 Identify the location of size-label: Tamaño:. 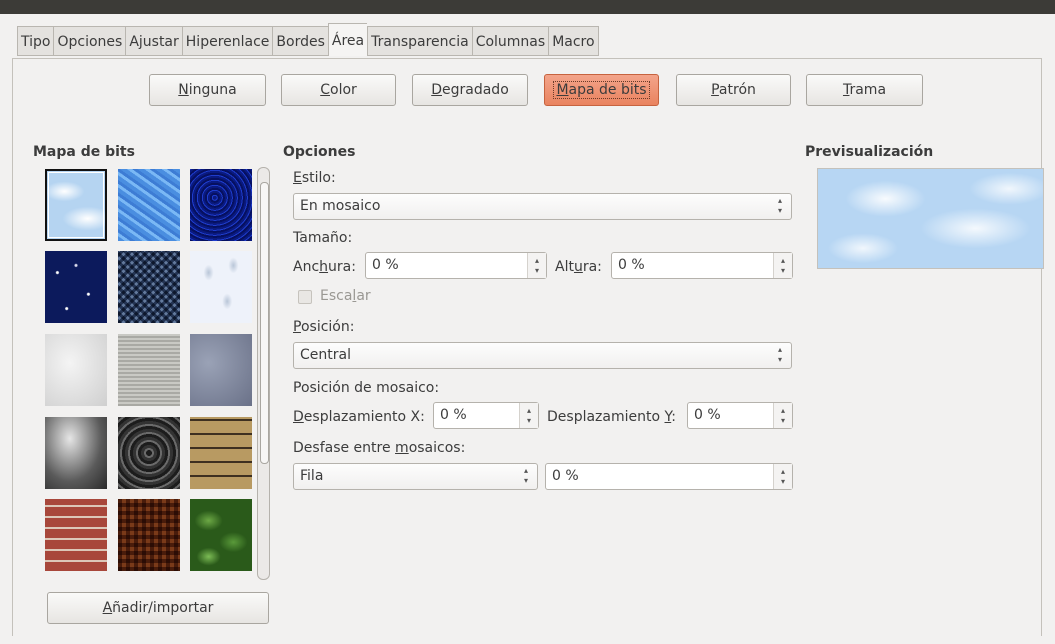
(323, 238).